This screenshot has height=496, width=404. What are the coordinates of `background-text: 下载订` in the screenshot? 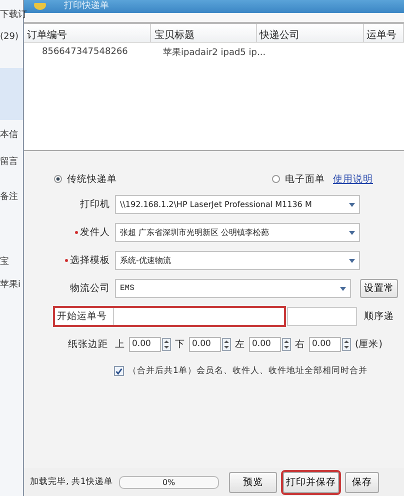 It's located at (13, 14).